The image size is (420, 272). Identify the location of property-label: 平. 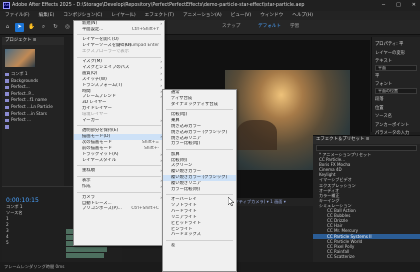
(377, 77).